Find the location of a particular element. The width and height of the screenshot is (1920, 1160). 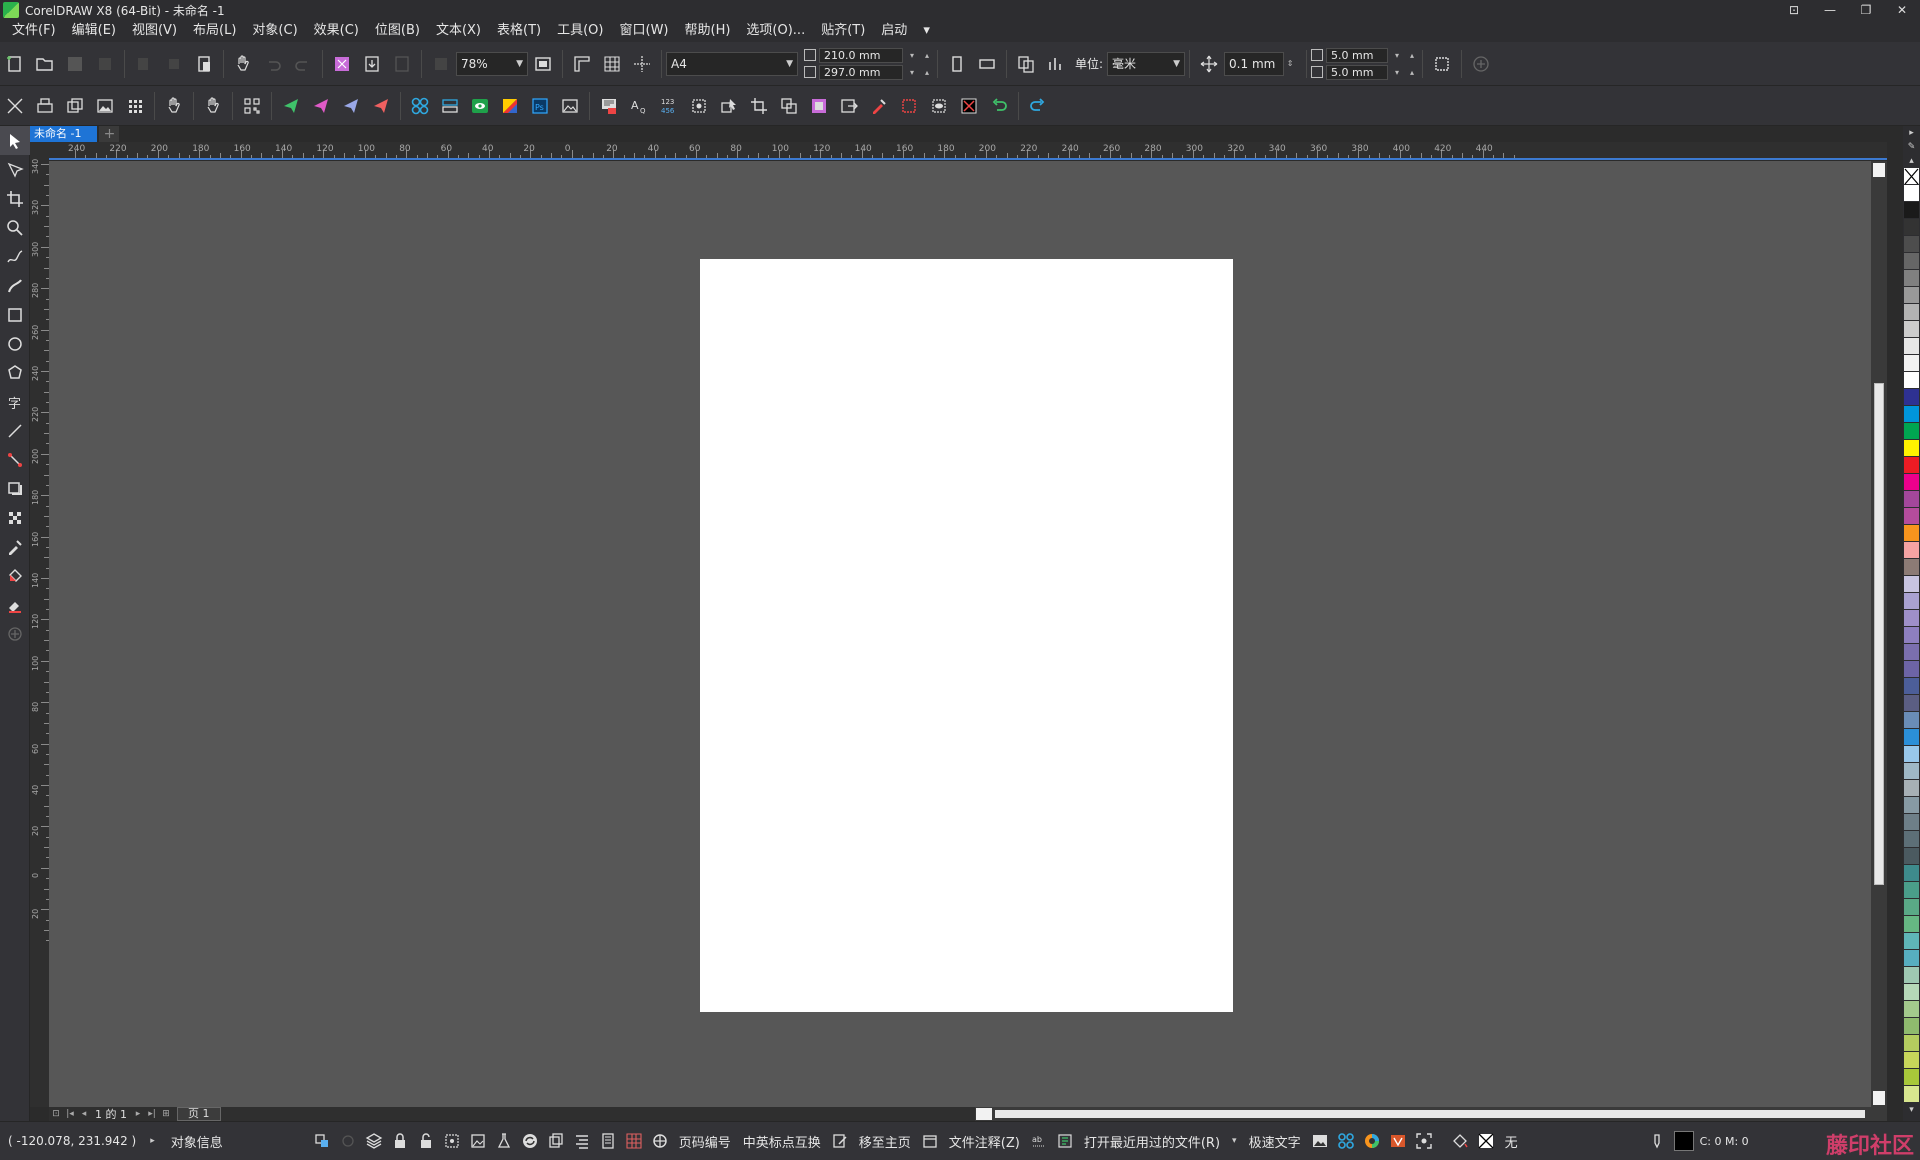

spin-icon: ▴ is located at coordinates (1412, 55).